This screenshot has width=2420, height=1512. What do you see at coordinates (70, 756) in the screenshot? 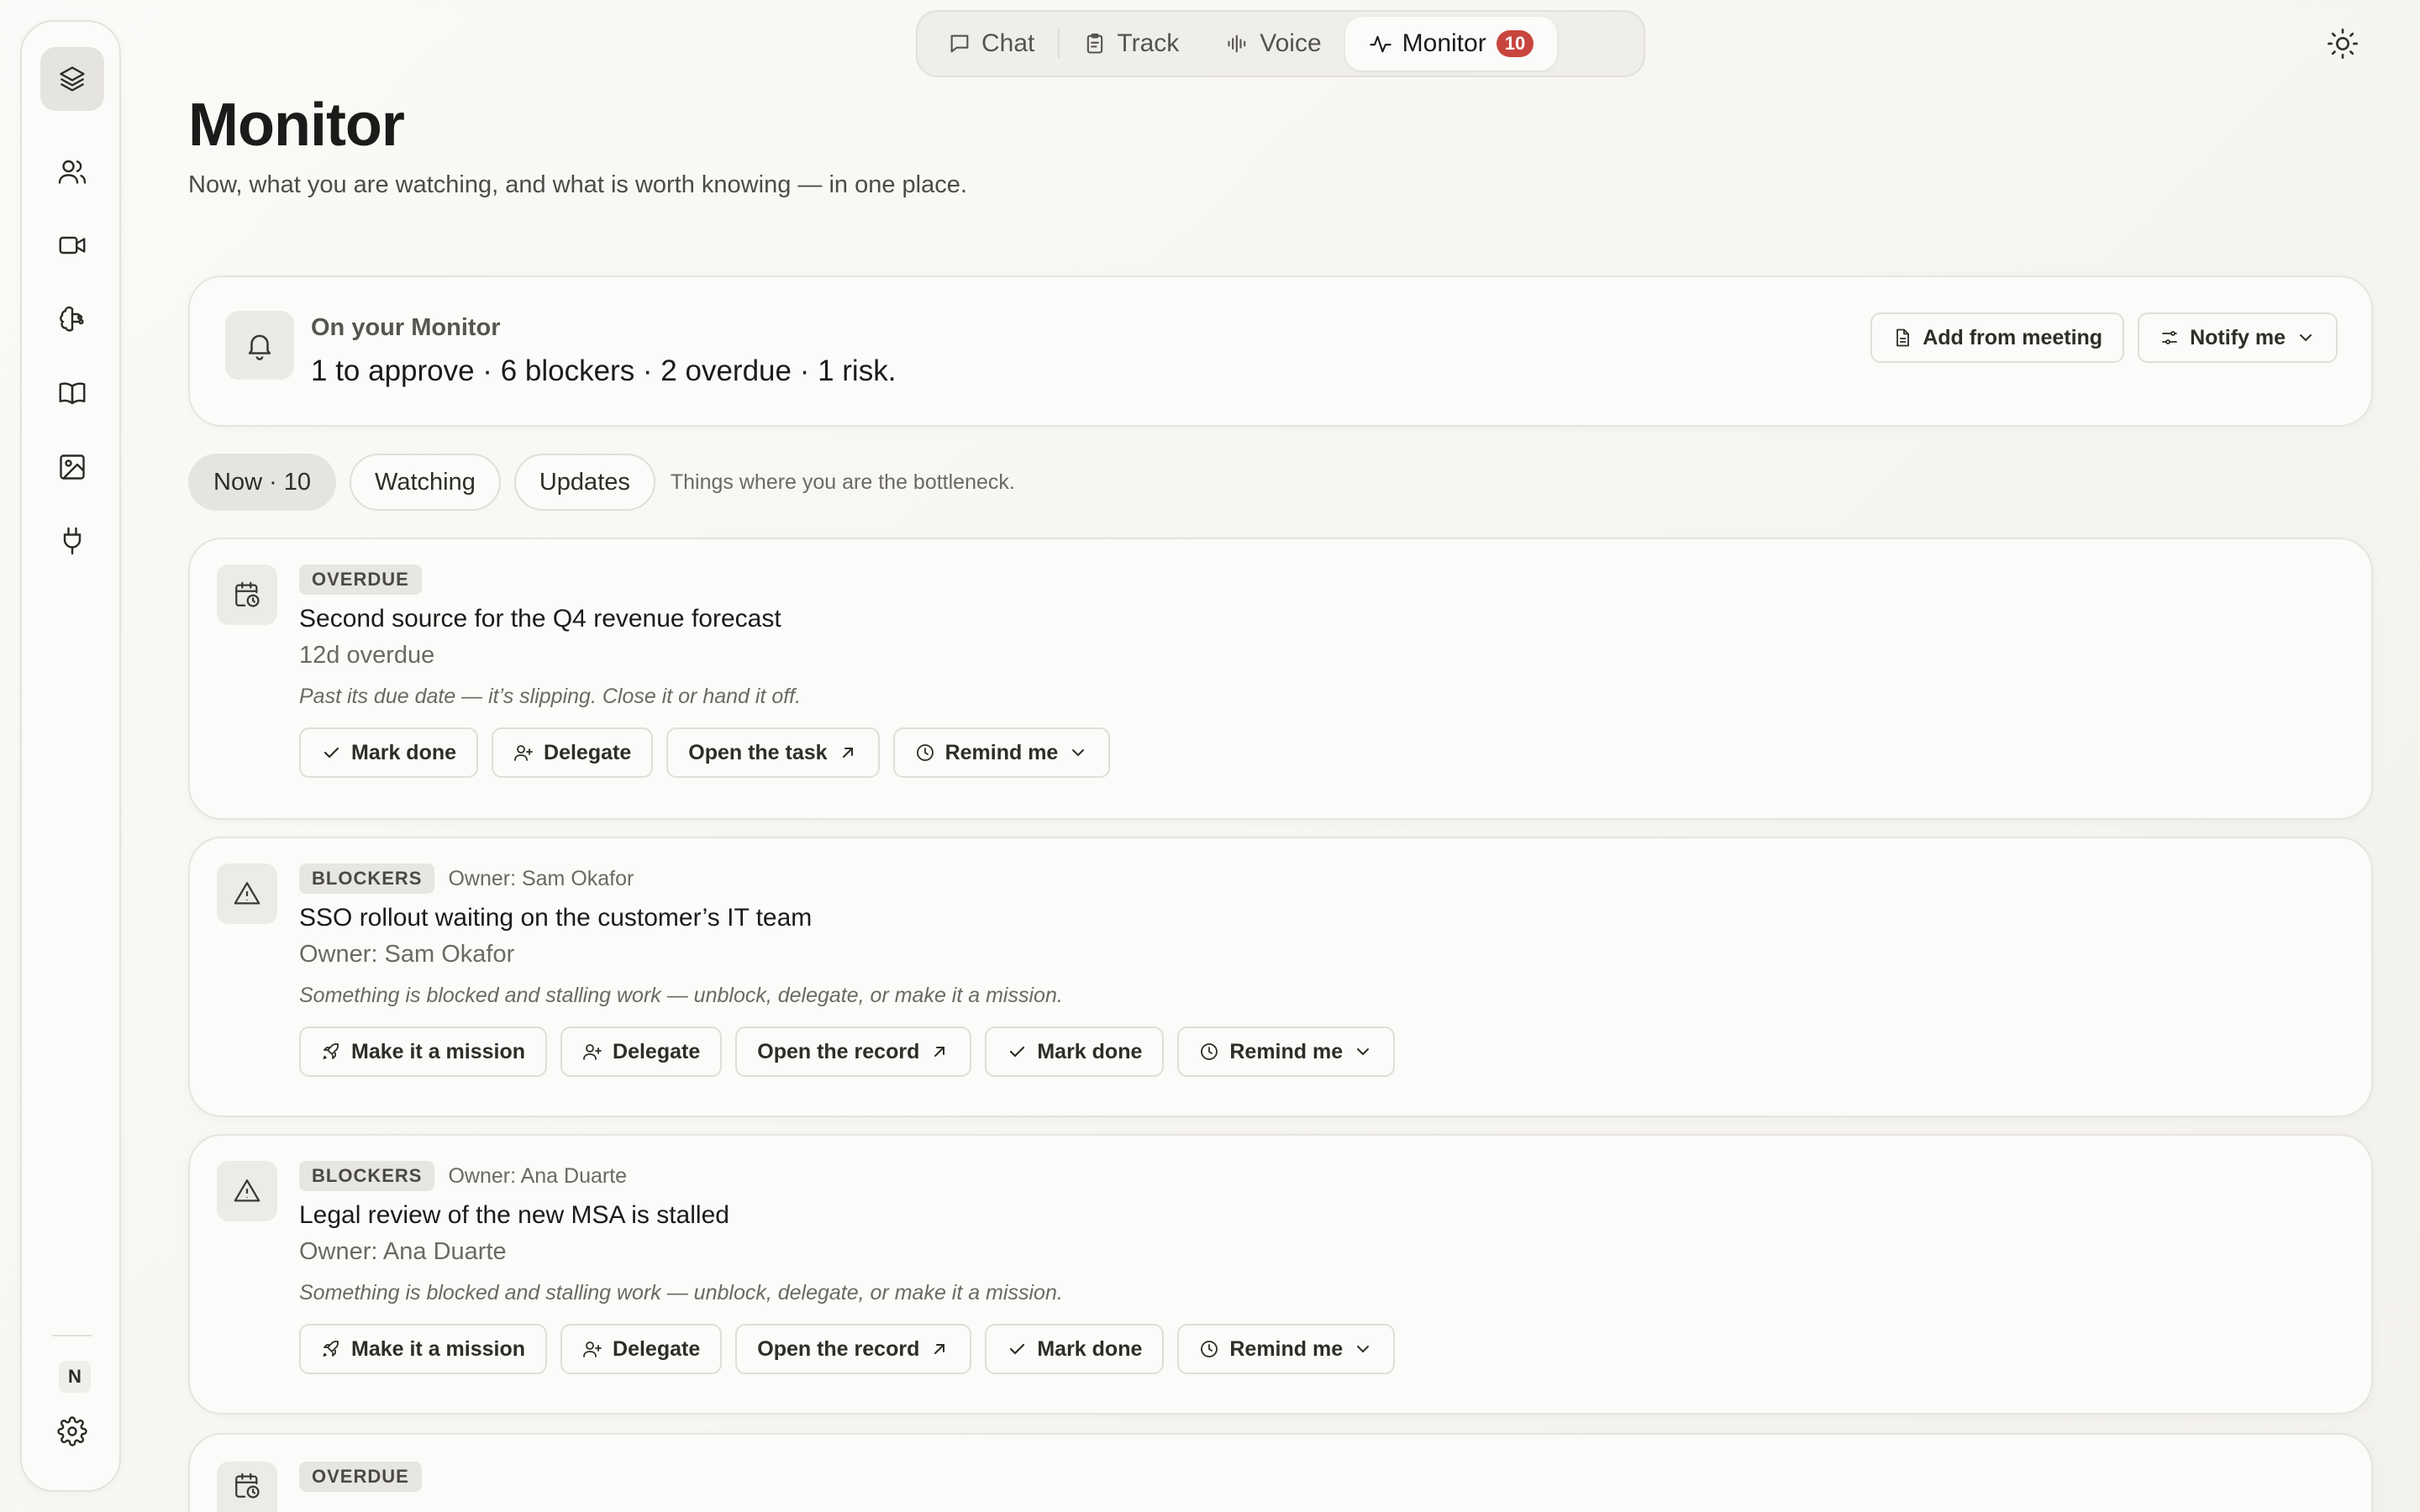
I see `sidebar: N` at bounding box center [70, 756].